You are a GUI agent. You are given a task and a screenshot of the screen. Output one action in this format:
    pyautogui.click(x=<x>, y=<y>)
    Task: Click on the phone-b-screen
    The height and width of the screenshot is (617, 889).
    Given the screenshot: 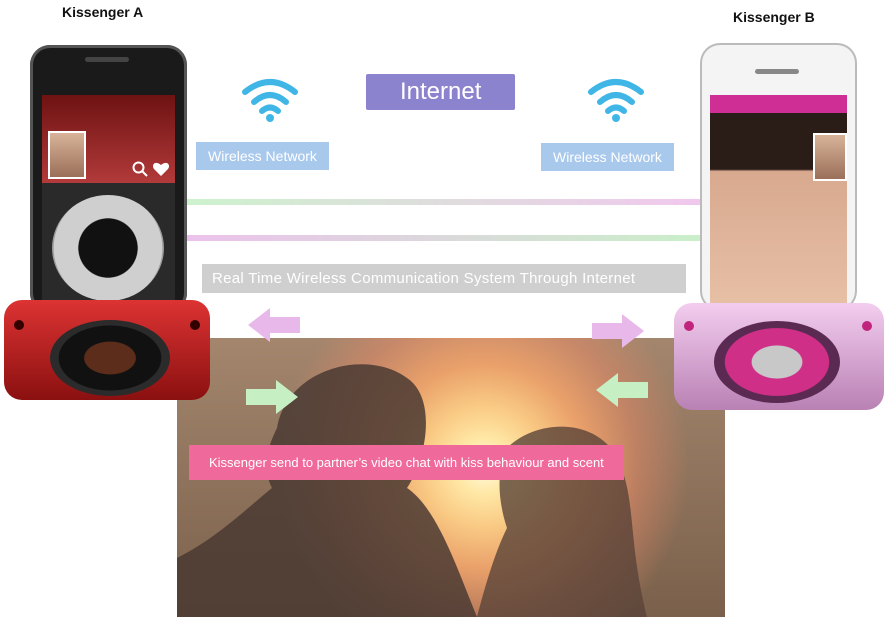 What is the action you would take?
    pyautogui.click(x=778, y=201)
    